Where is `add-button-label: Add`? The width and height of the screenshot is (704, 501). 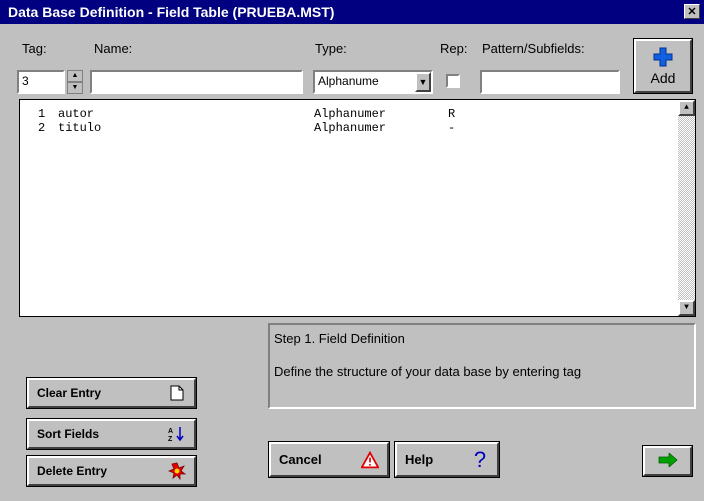 add-button-label: Add is located at coordinates (663, 77).